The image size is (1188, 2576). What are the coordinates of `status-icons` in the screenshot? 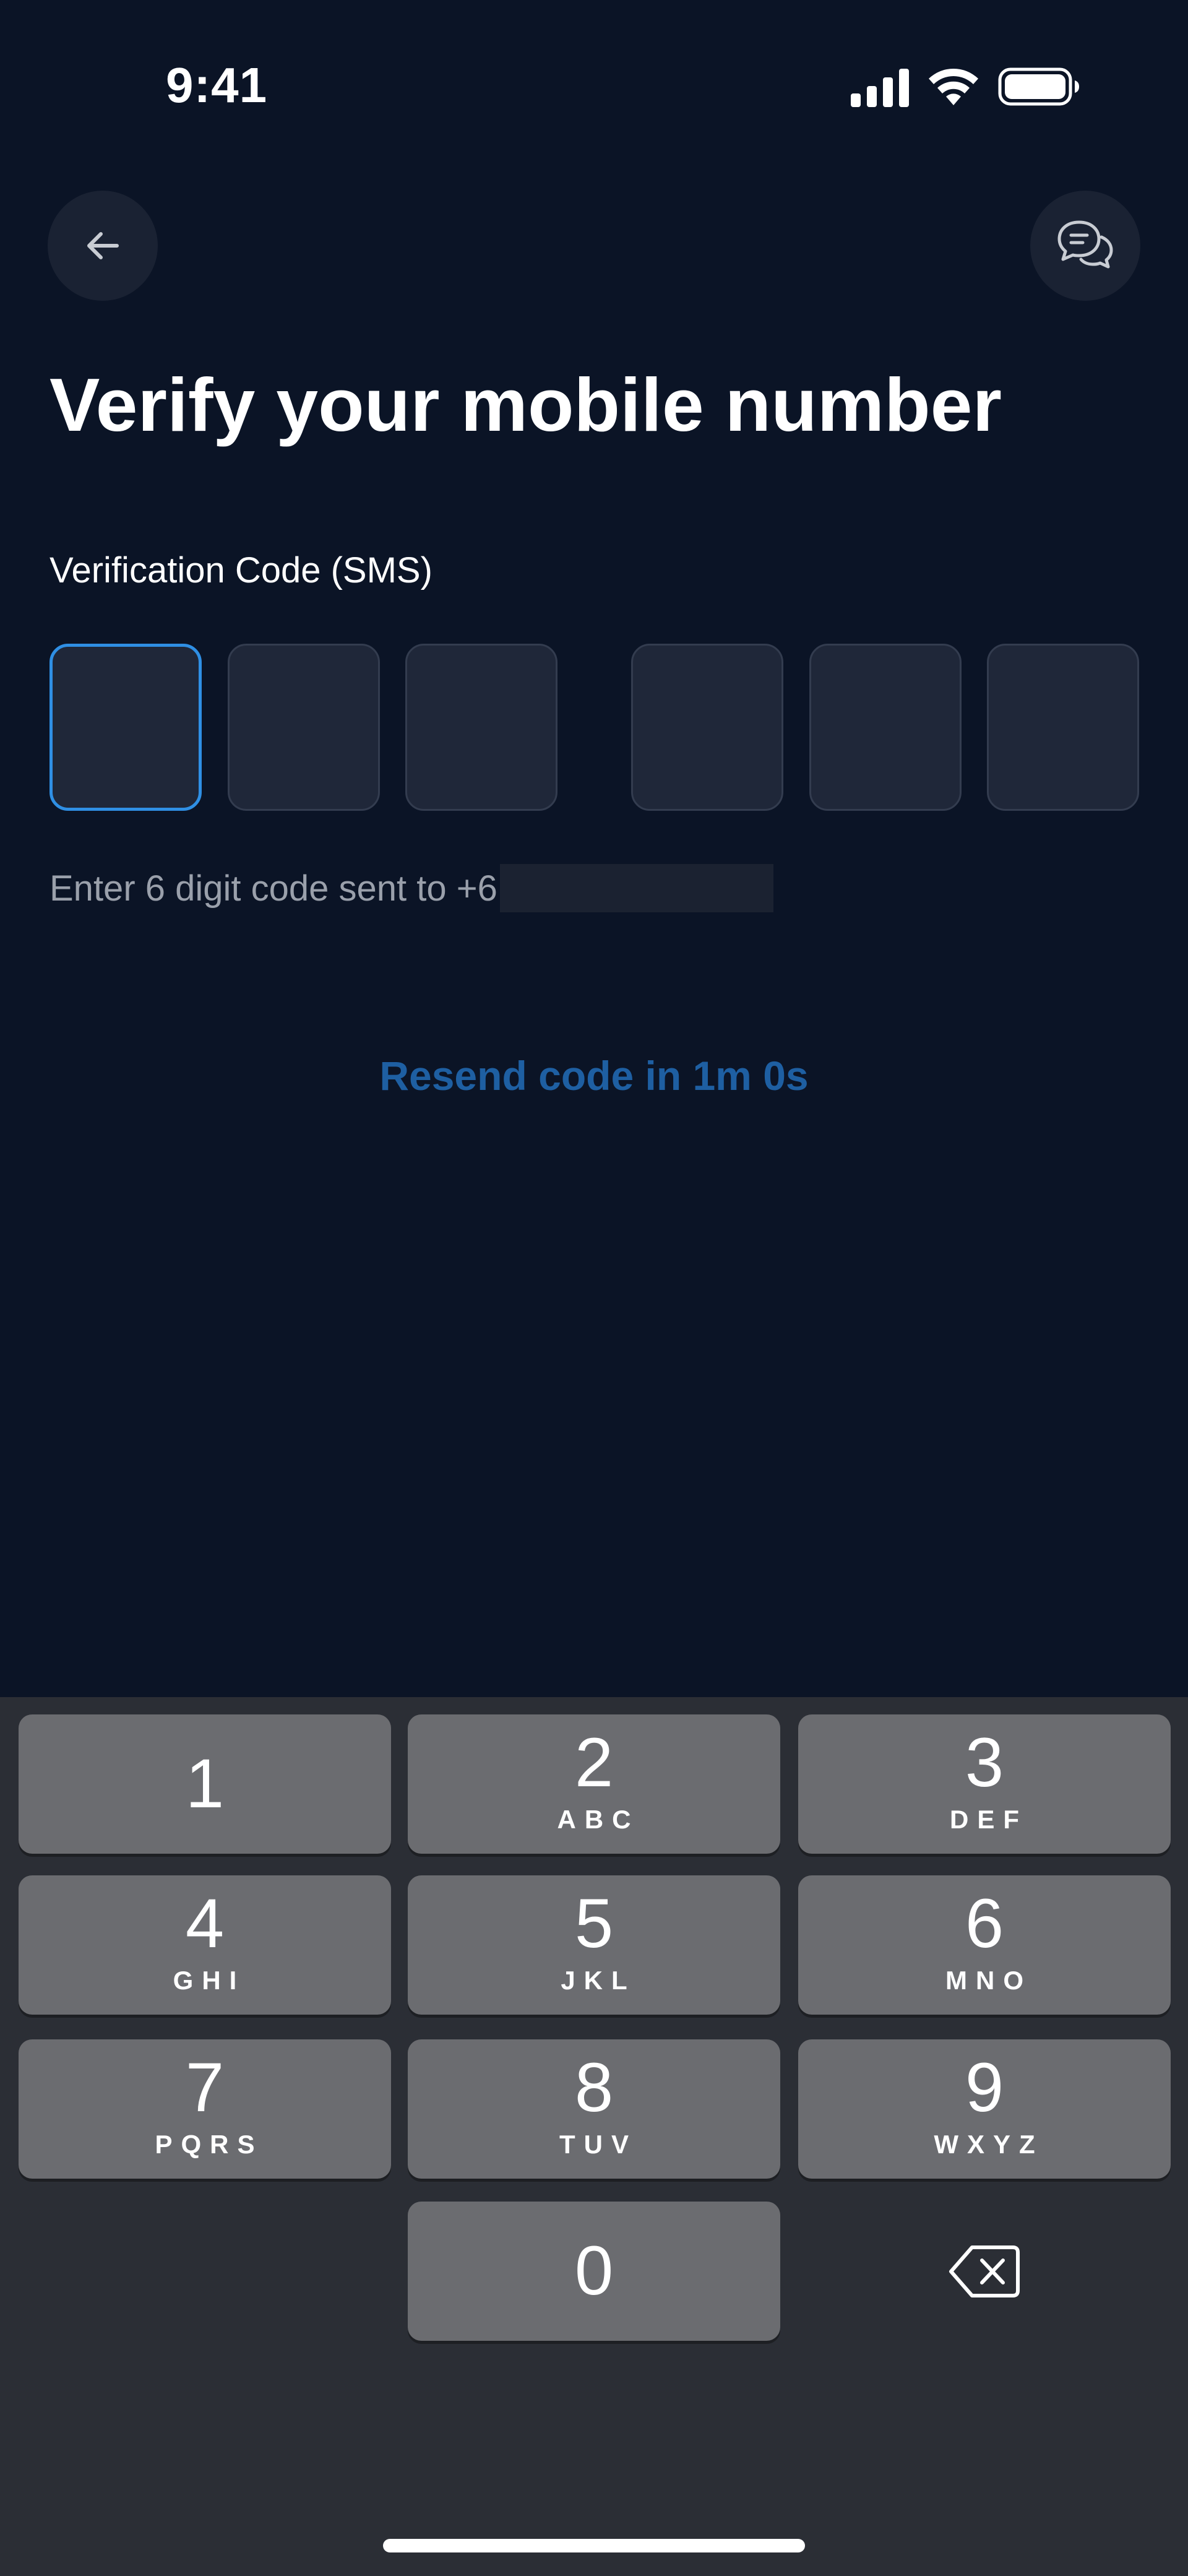 It's located at (966, 86).